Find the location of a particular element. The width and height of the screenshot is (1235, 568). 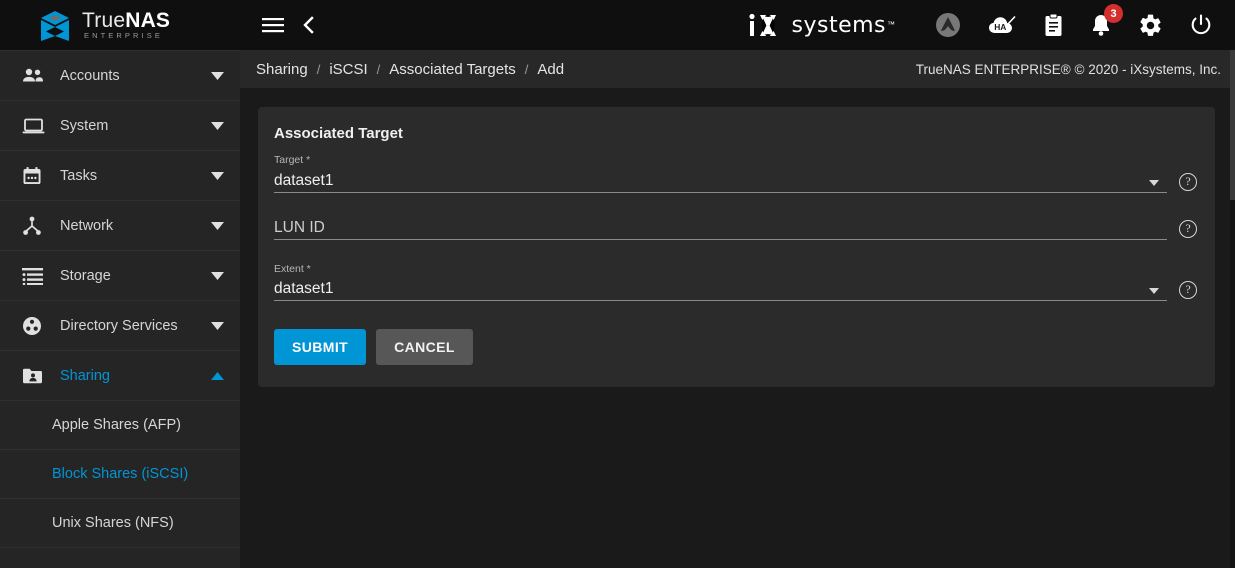

ixsystems-wordmark: systems is located at coordinates (838, 25).